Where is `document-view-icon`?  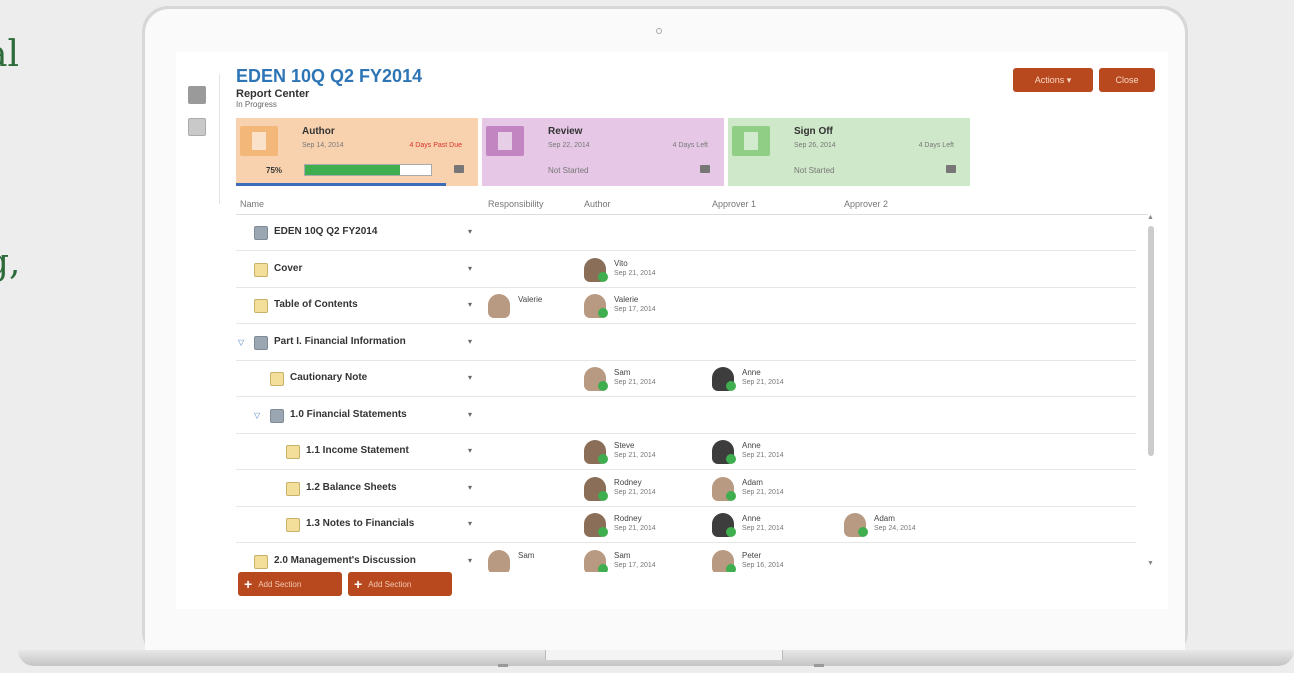
document-view-icon is located at coordinates (197, 127).